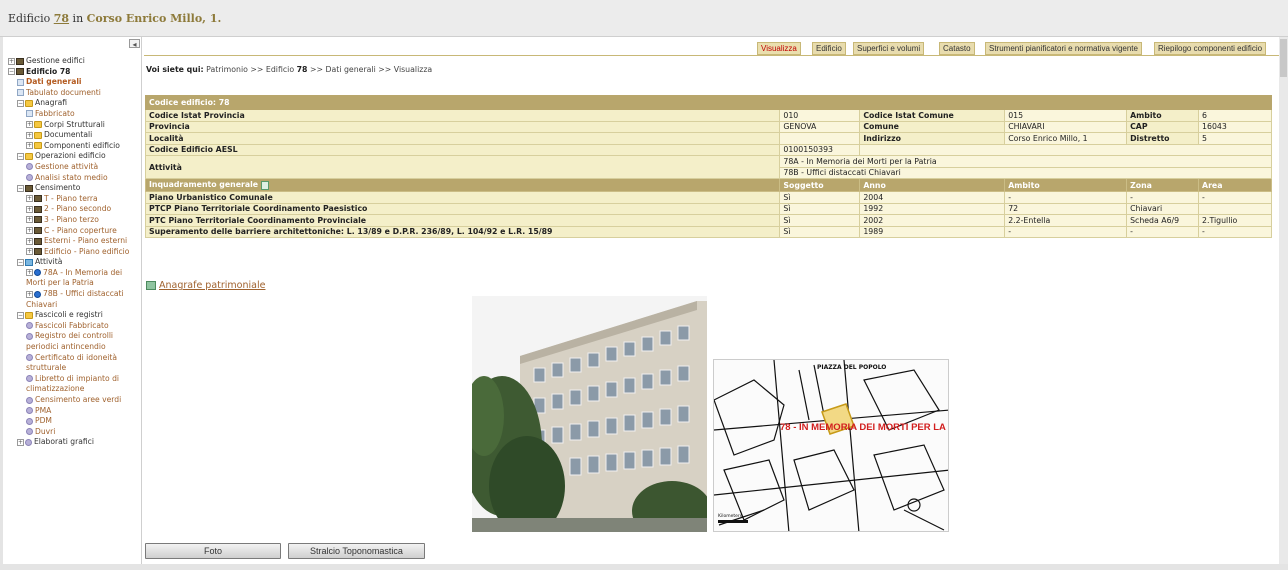 The image size is (1288, 570). Describe the element at coordinates (78, 82) in the screenshot. I see `sidebar-item-dati-generali: Dati generali` at that location.